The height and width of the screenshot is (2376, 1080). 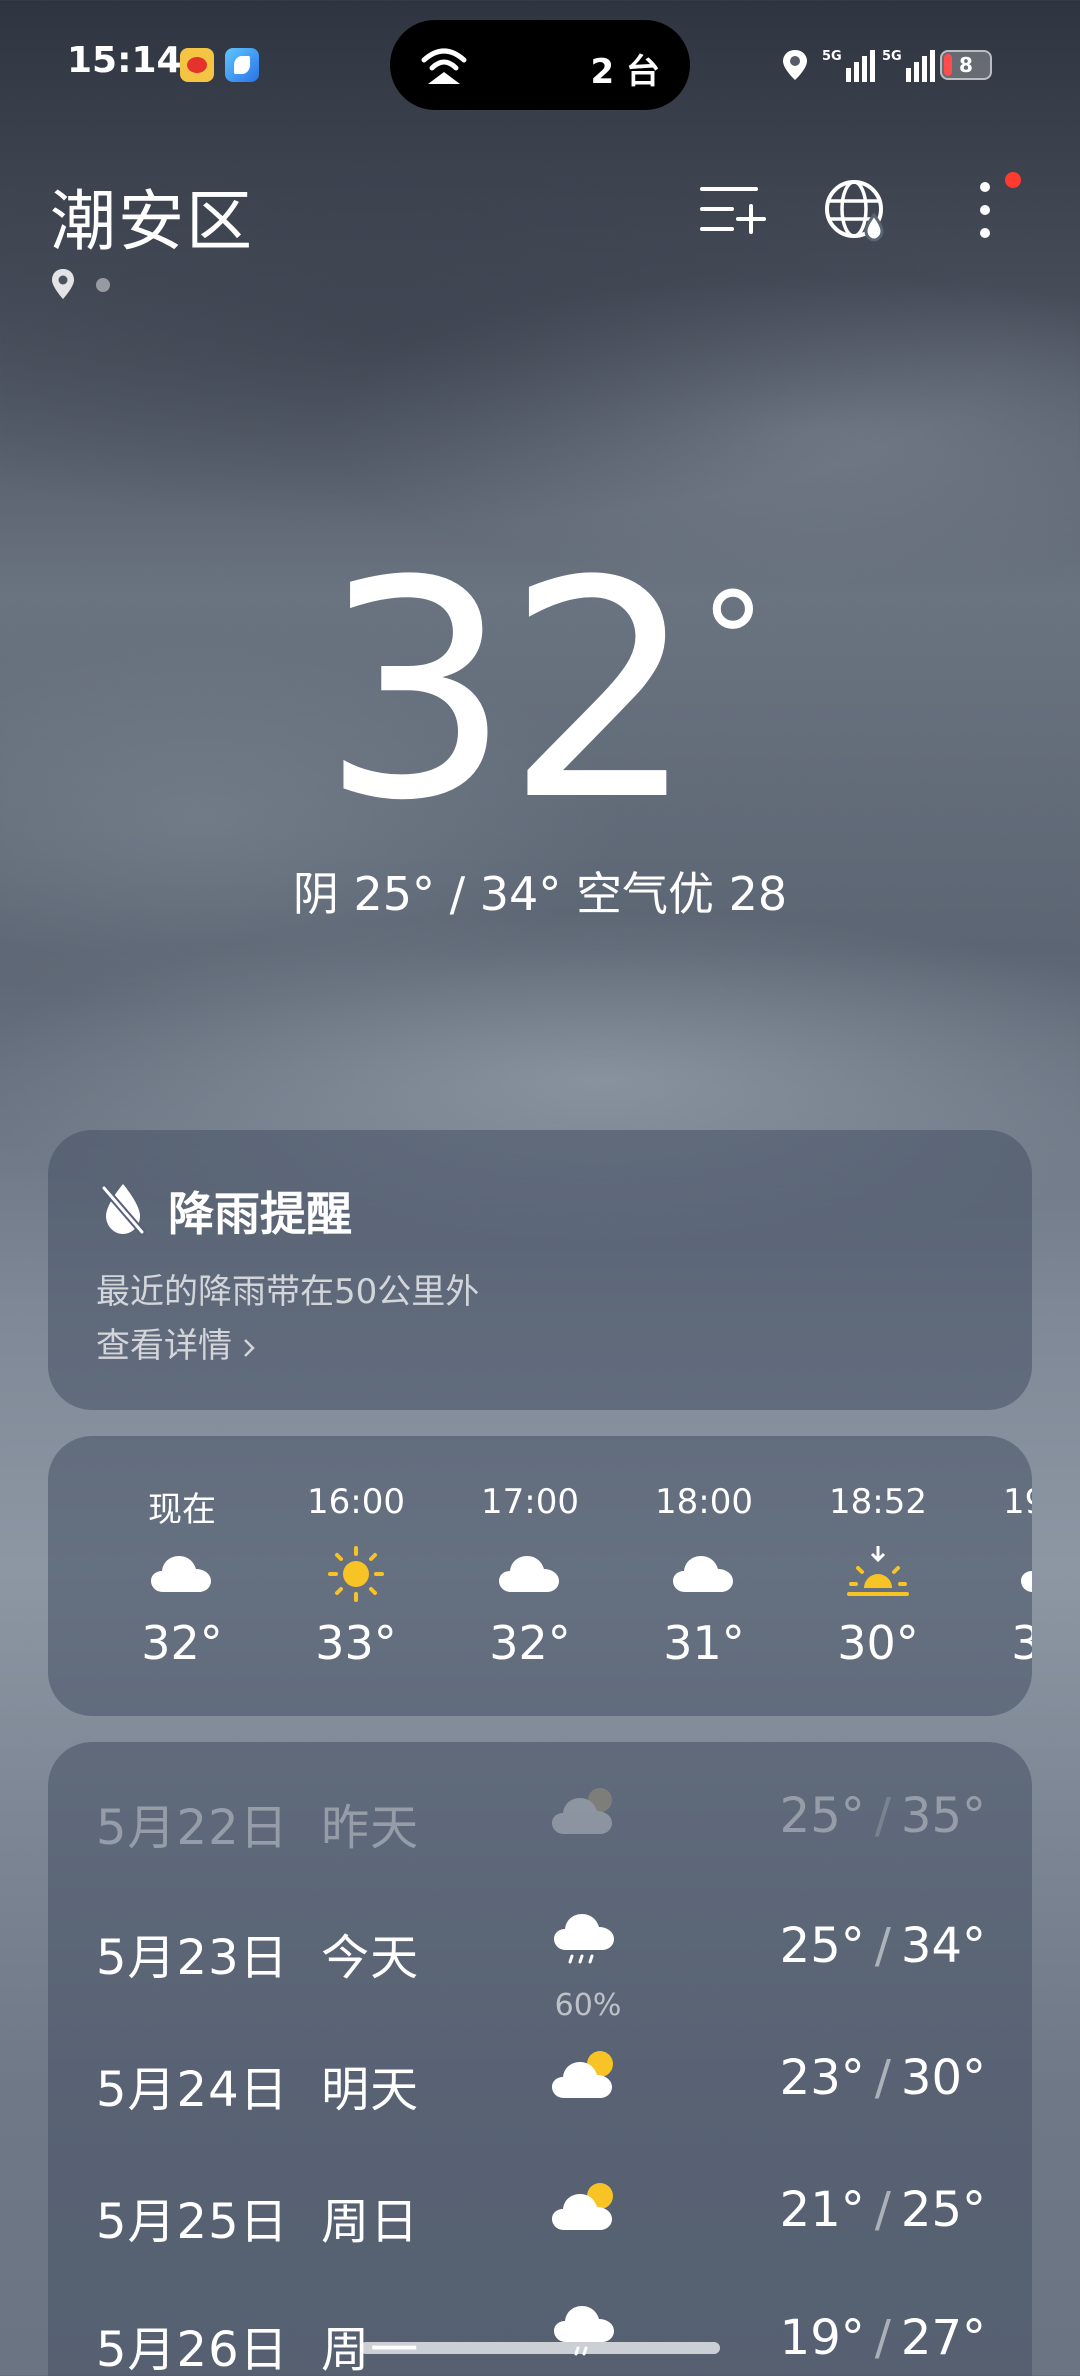 I want to click on day-date-text: 5月22日, so click(x=192, y=1828).